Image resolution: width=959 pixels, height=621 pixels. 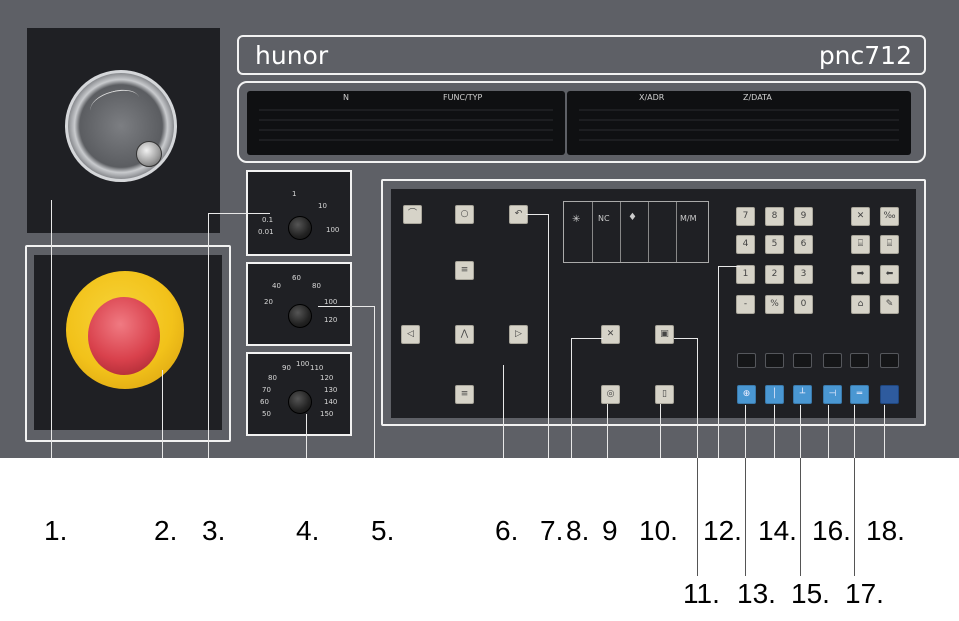 I want to click on override-scale-2: 40, so click(x=276, y=286).